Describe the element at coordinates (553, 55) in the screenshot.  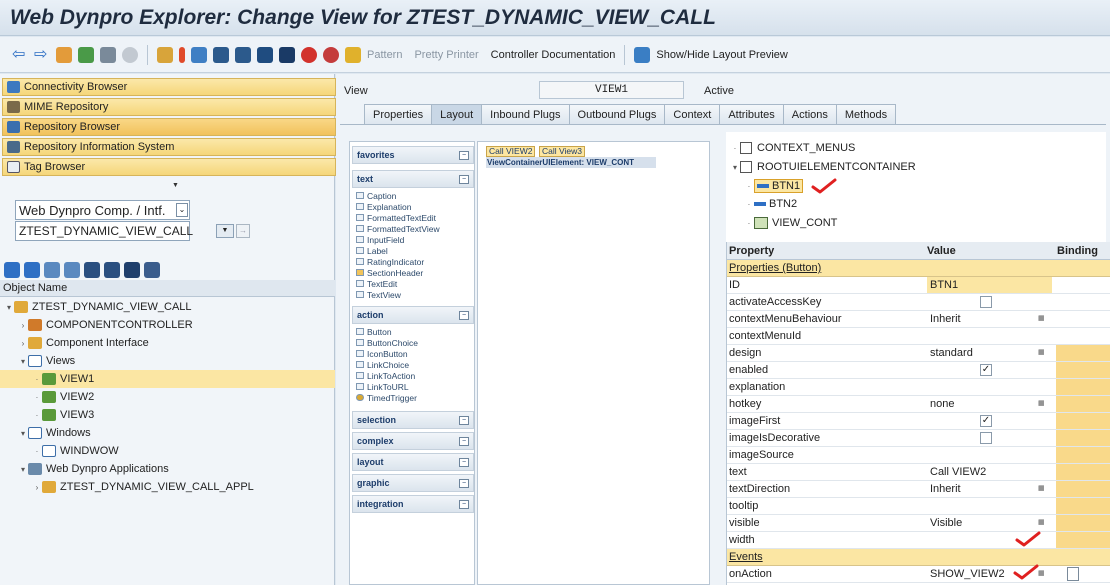
I see `controller-documentation-button: Controller Documentation` at that location.